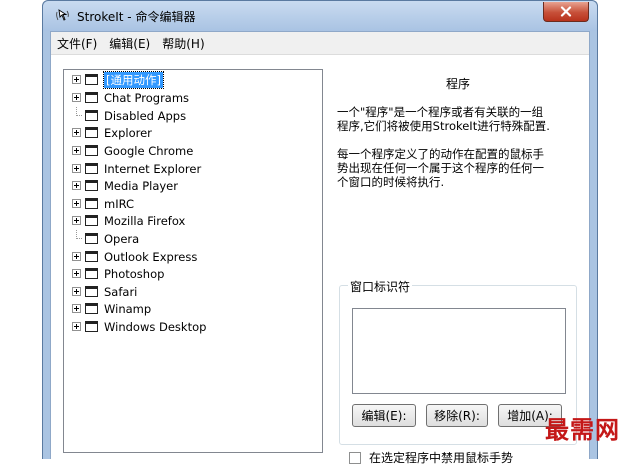 Image resolution: width=632 pixels, height=466 pixels. I want to click on close-button, so click(566, 12).